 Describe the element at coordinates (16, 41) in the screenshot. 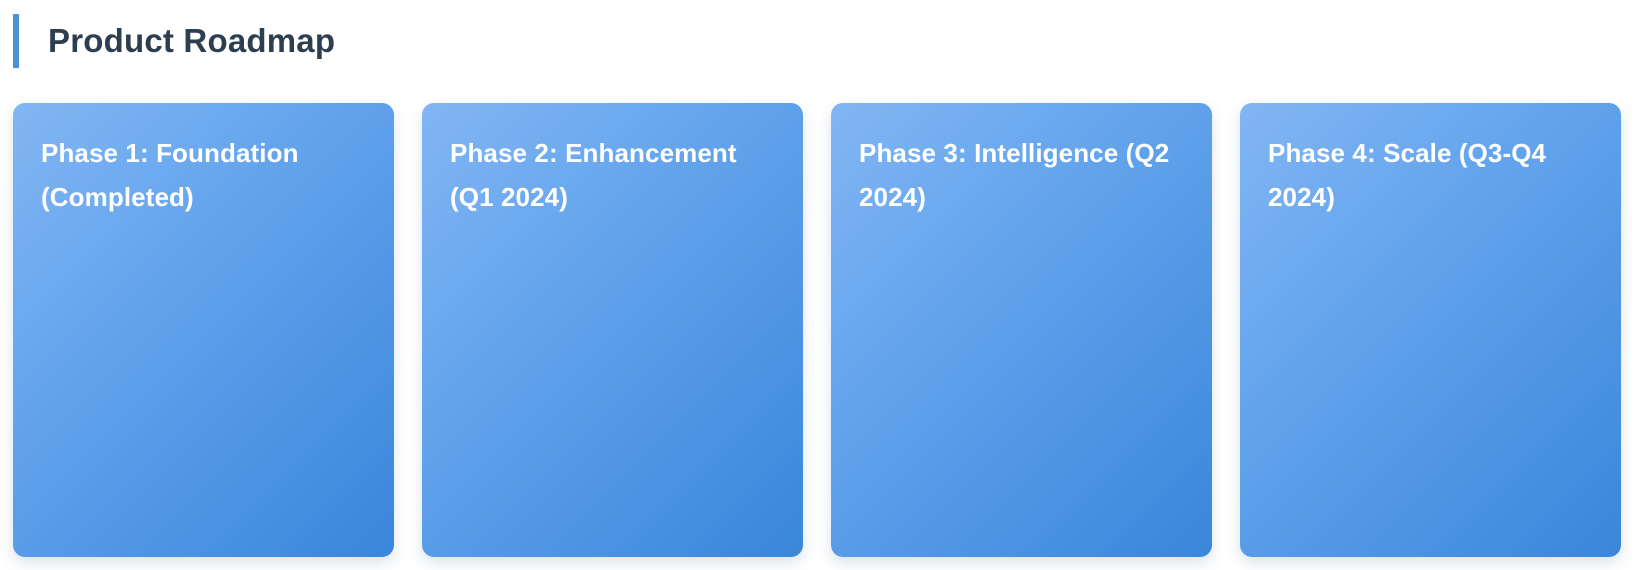

I see `header-accent-bar` at that location.